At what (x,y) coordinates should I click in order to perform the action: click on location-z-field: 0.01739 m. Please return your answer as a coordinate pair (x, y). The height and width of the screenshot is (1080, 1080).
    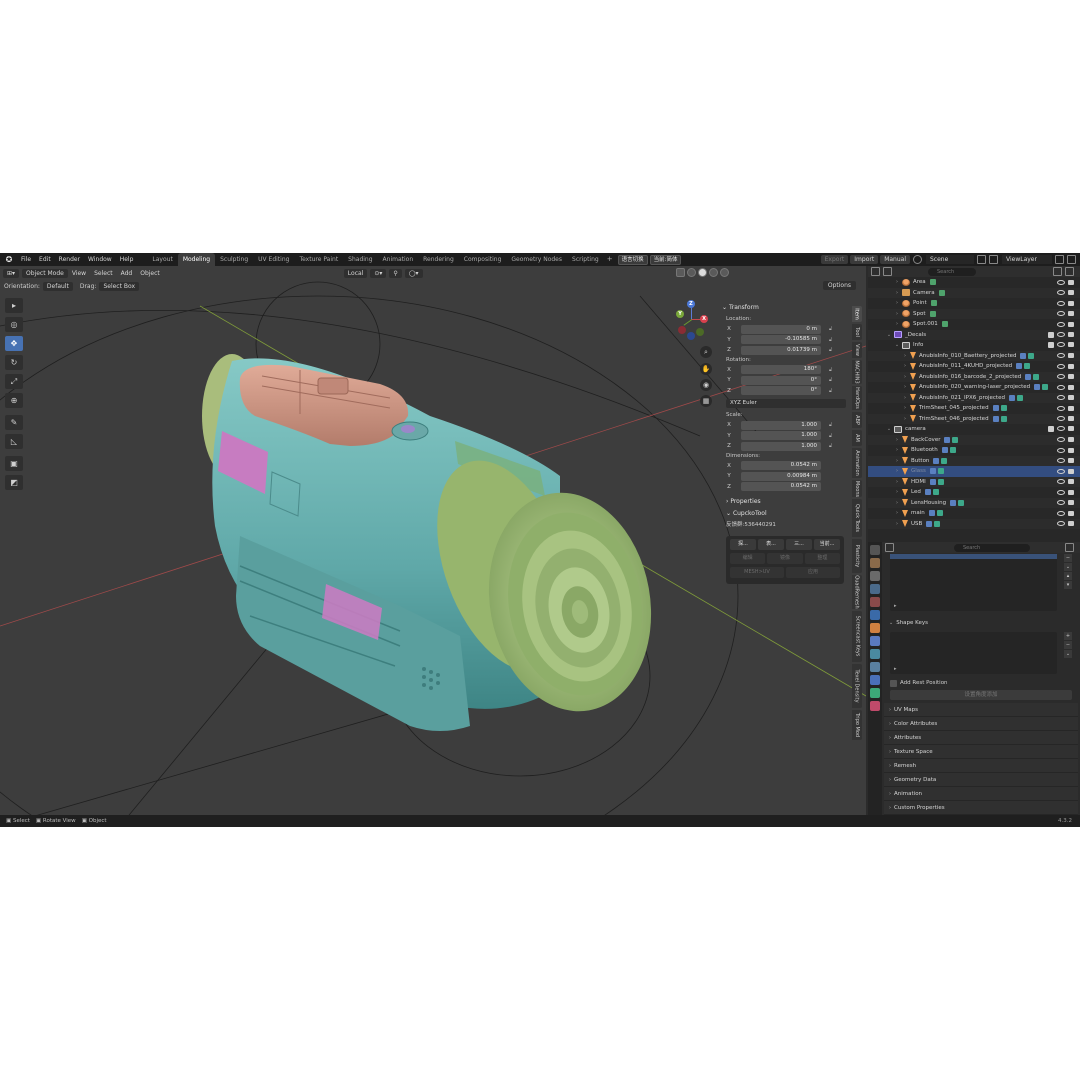
    Looking at the image, I should click on (781, 350).